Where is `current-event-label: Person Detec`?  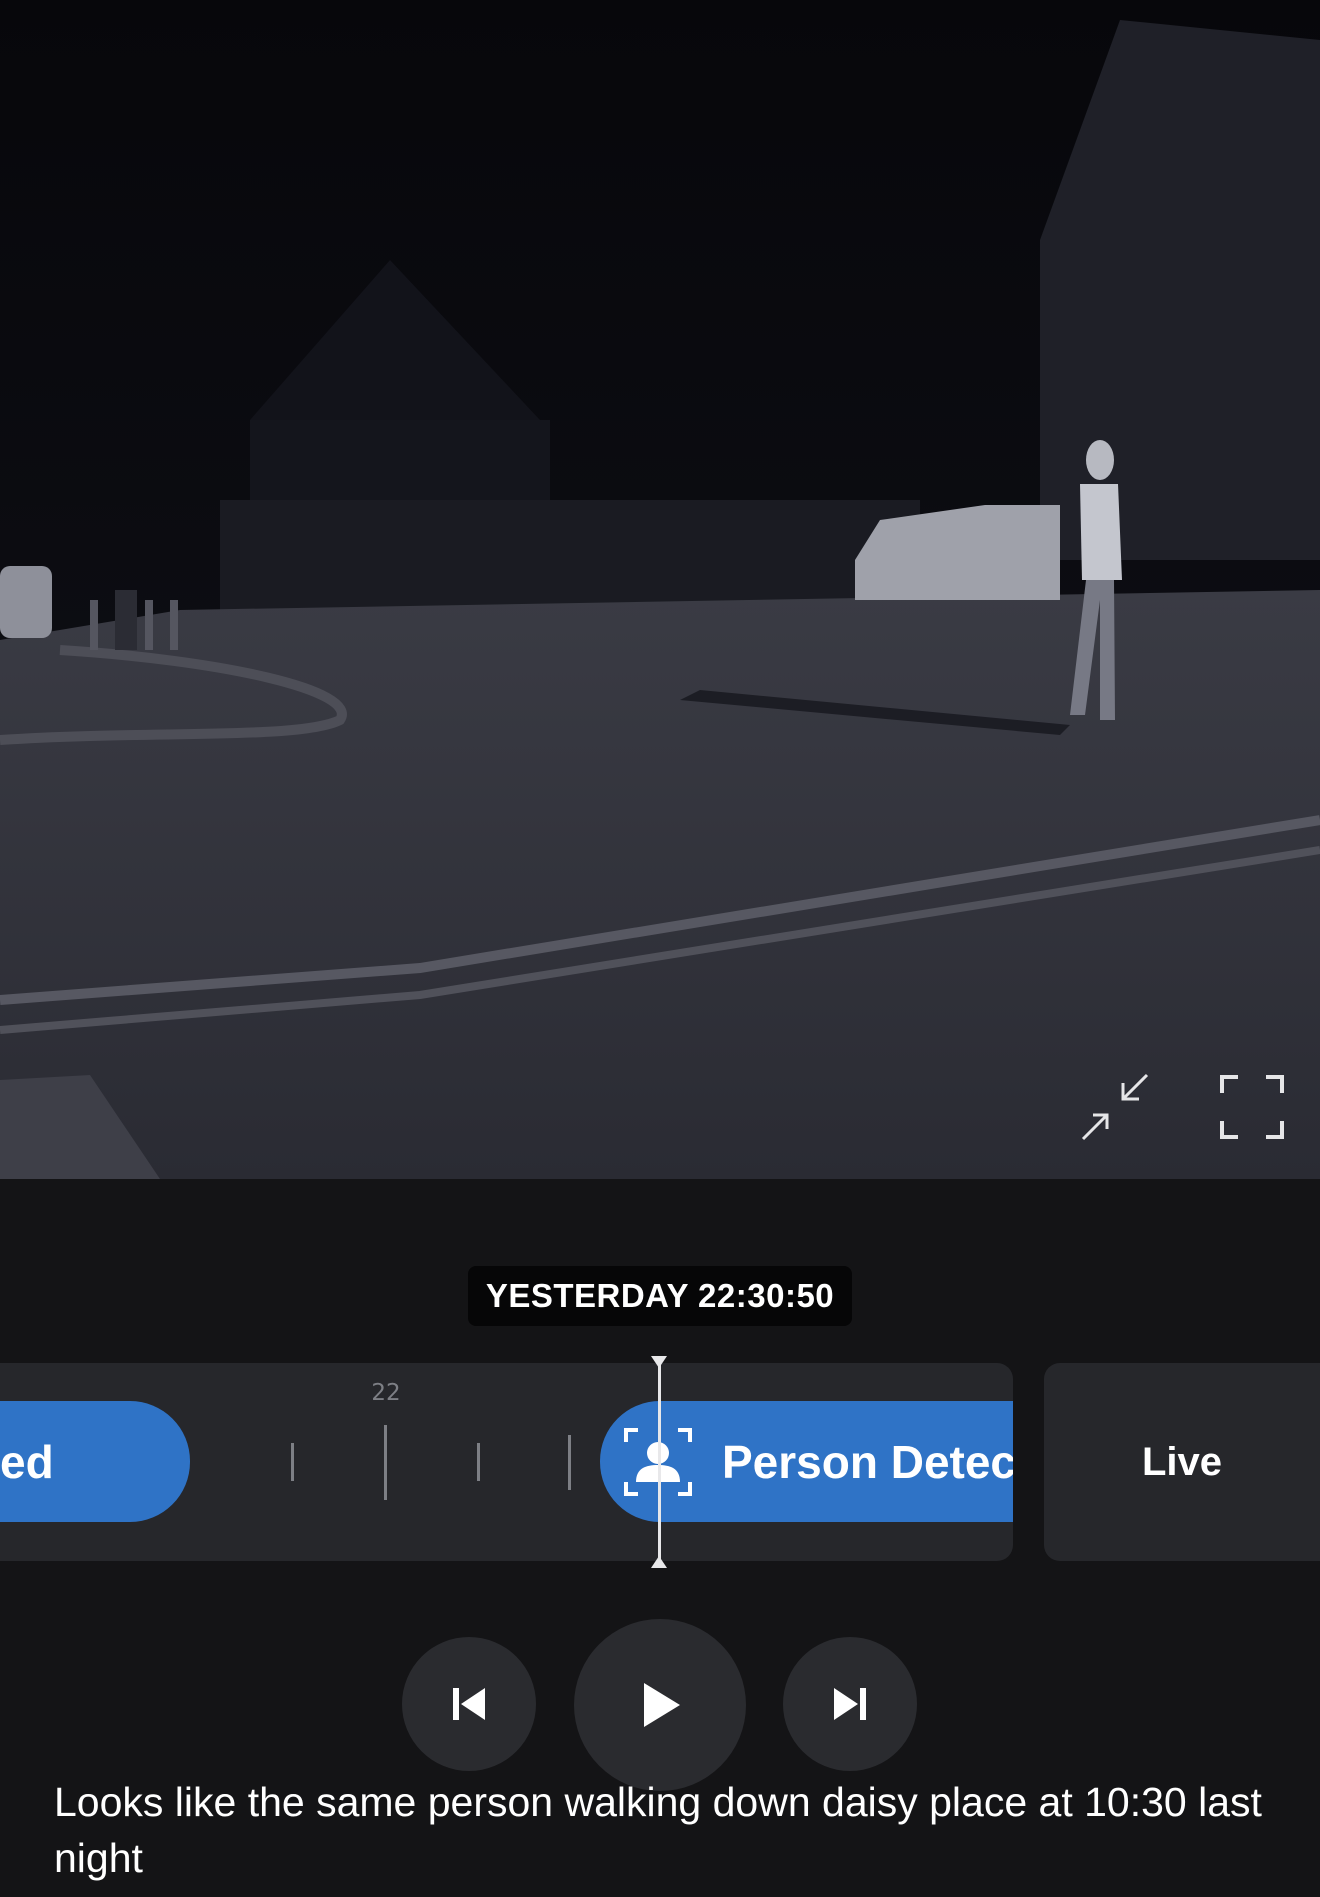
current-event-label: Person Detec is located at coordinates (867, 1461).